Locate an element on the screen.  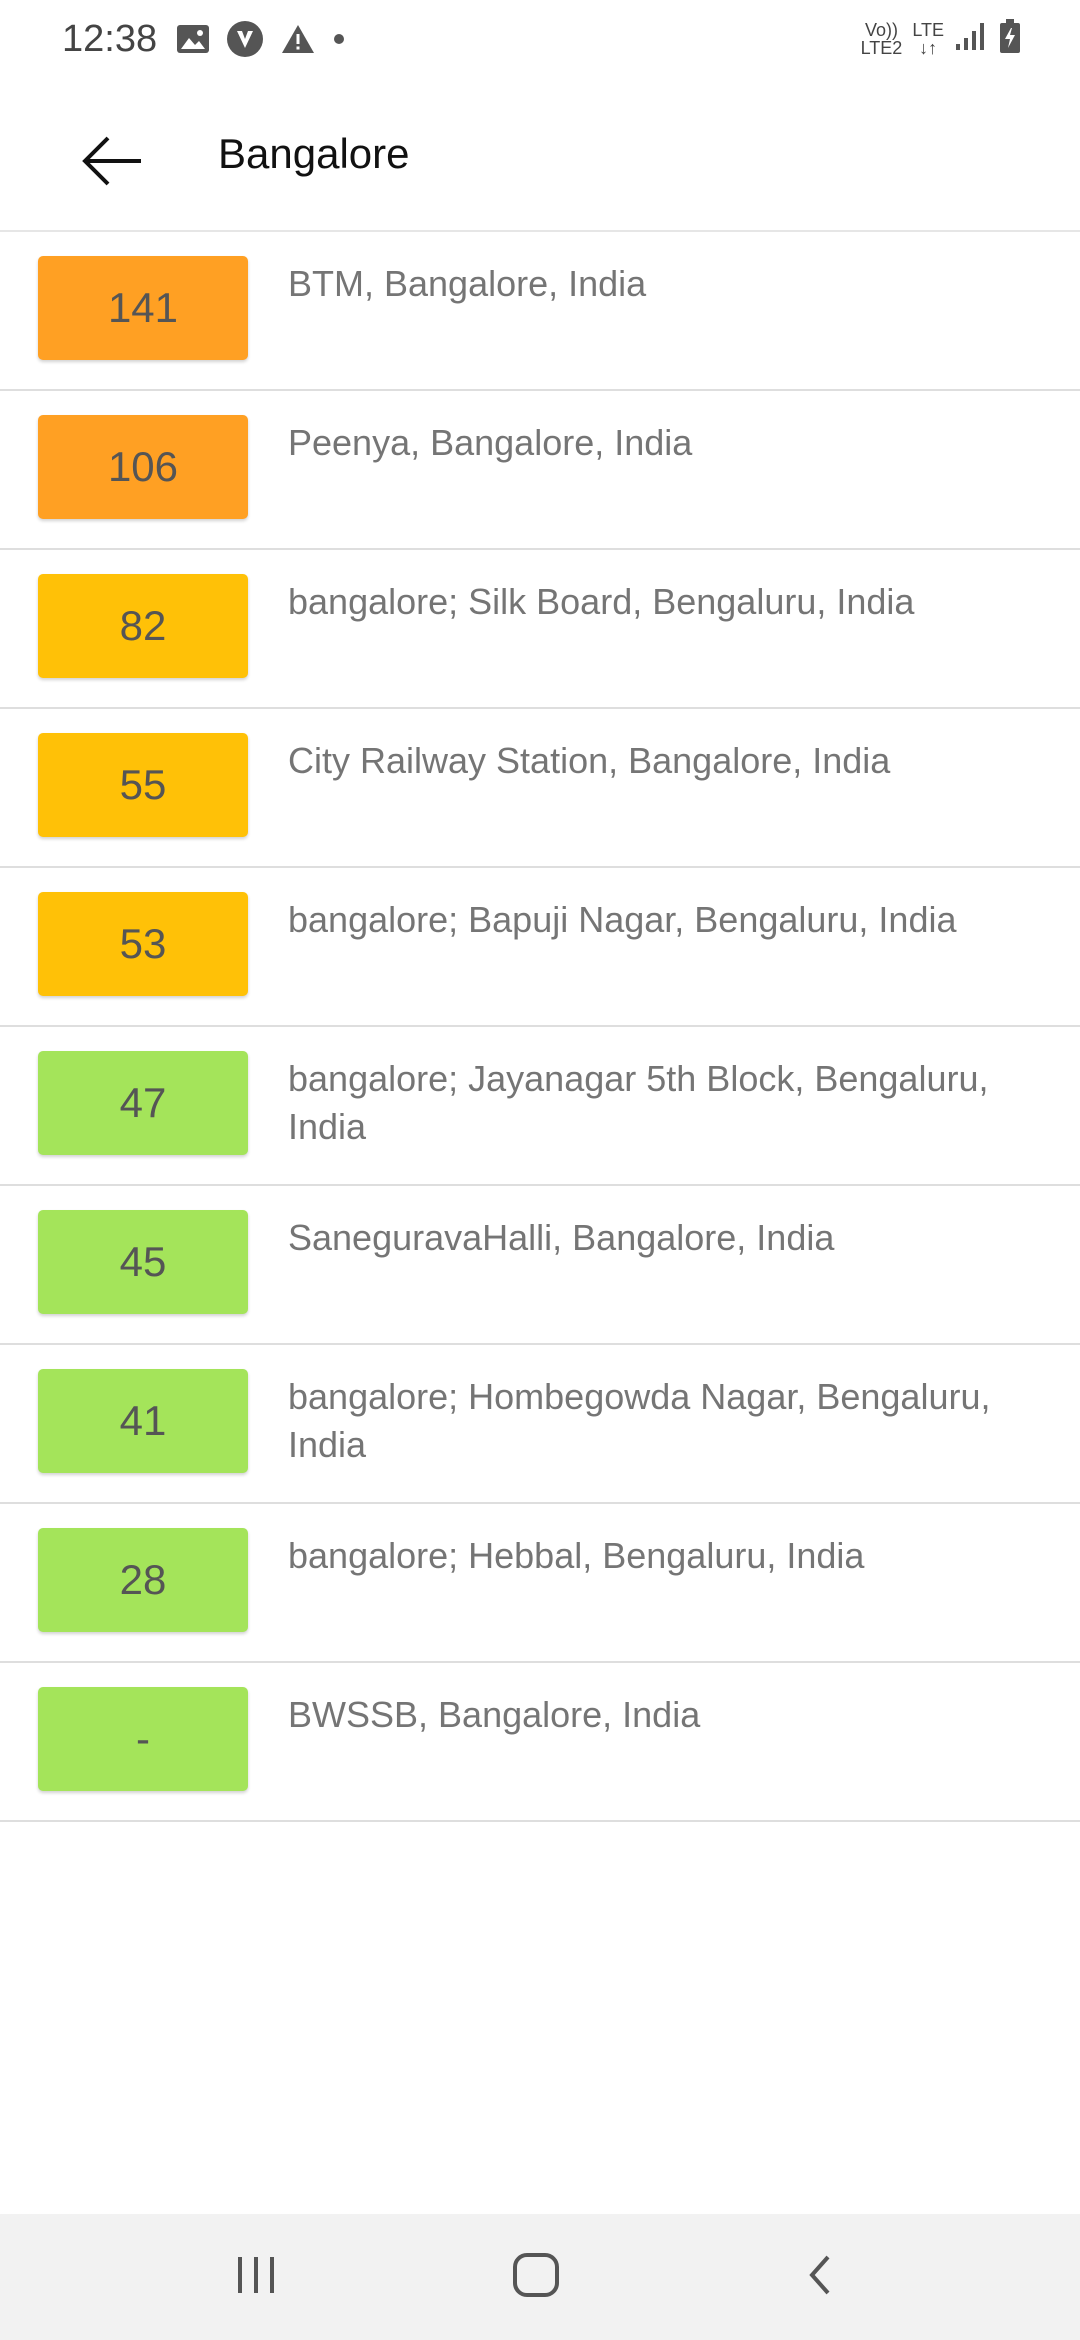
nav-back-button is located at coordinates (820, 2277).